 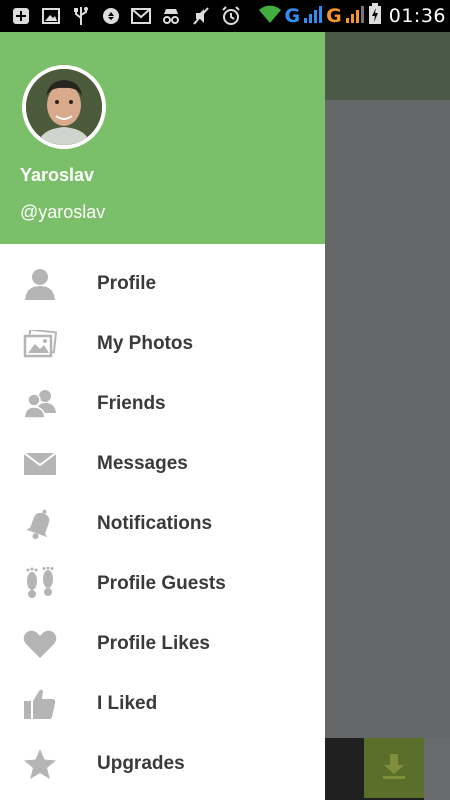 What do you see at coordinates (162, 284) in the screenshot?
I see `menu-item-profile: Profile` at bounding box center [162, 284].